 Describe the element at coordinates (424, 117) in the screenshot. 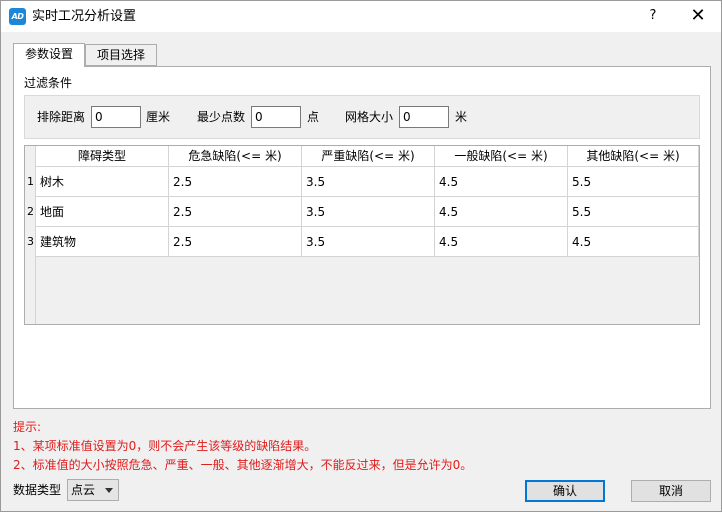

I see `grid-size-input: 0` at that location.